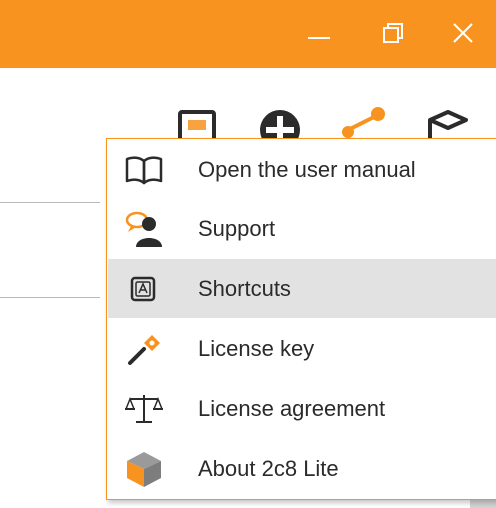 The image size is (496, 508). Describe the element at coordinates (483, 504) in the screenshot. I see `scroll-strip` at that location.